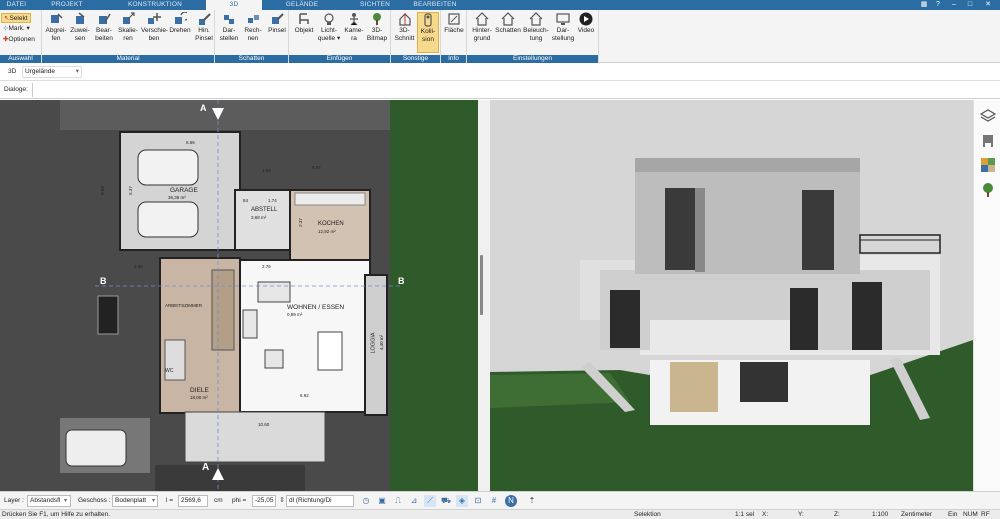 This screenshot has width=1000, height=519. Describe the element at coordinates (138, 266) in the screenshot. I see `dim-left: 2.00` at that location.